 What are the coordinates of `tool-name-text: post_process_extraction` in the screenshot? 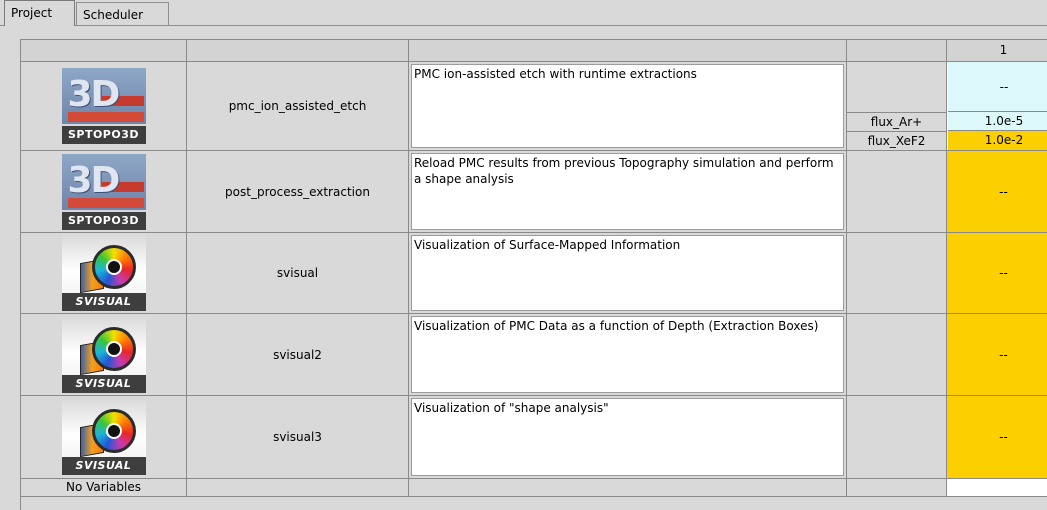 It's located at (297, 191).